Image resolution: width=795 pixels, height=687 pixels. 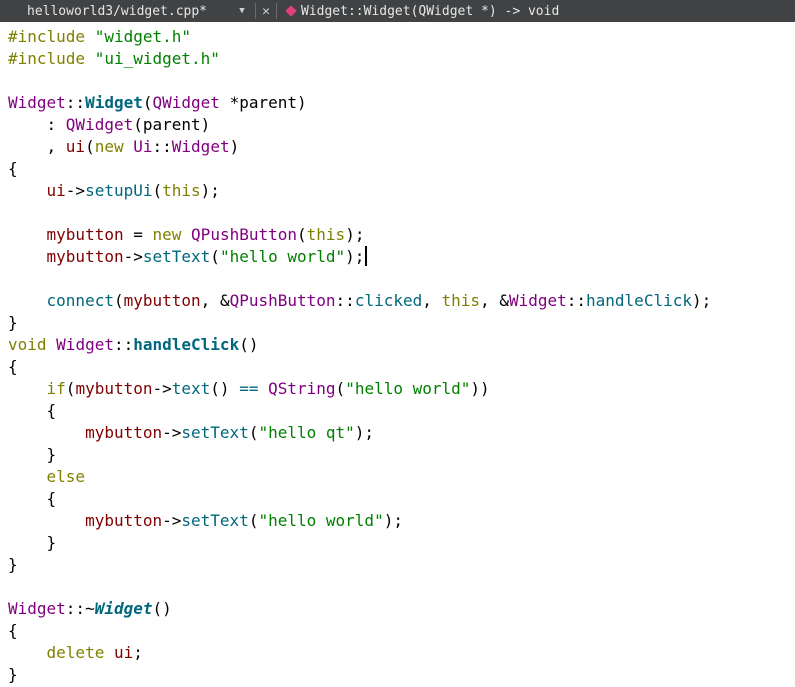 What do you see at coordinates (430, 11) in the screenshot?
I see `symbol-selector: Widget::Widget(QWidget *) -> void` at bounding box center [430, 11].